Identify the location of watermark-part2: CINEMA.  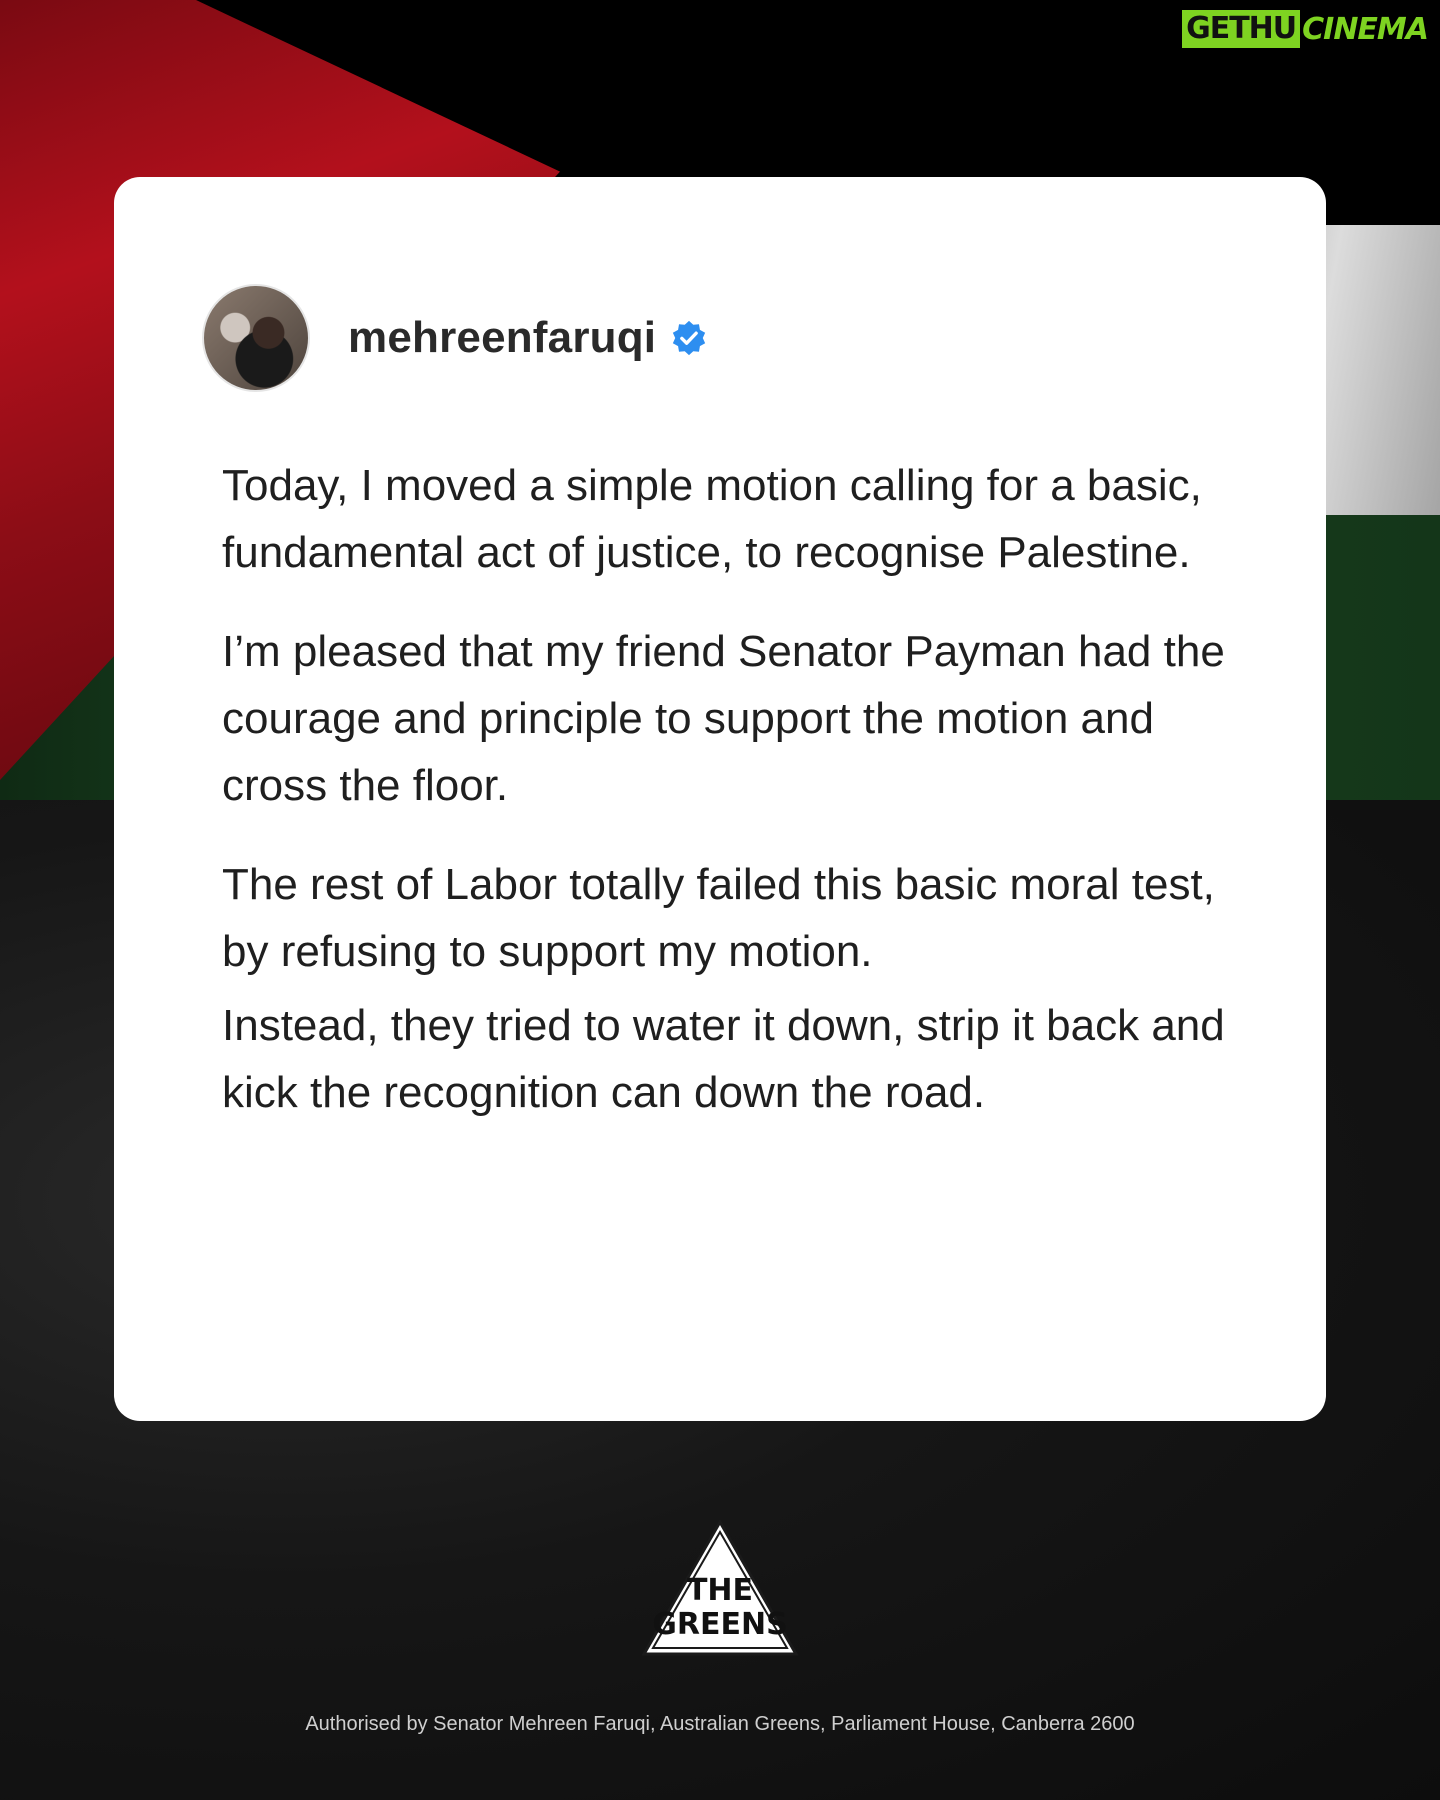
(1365, 29).